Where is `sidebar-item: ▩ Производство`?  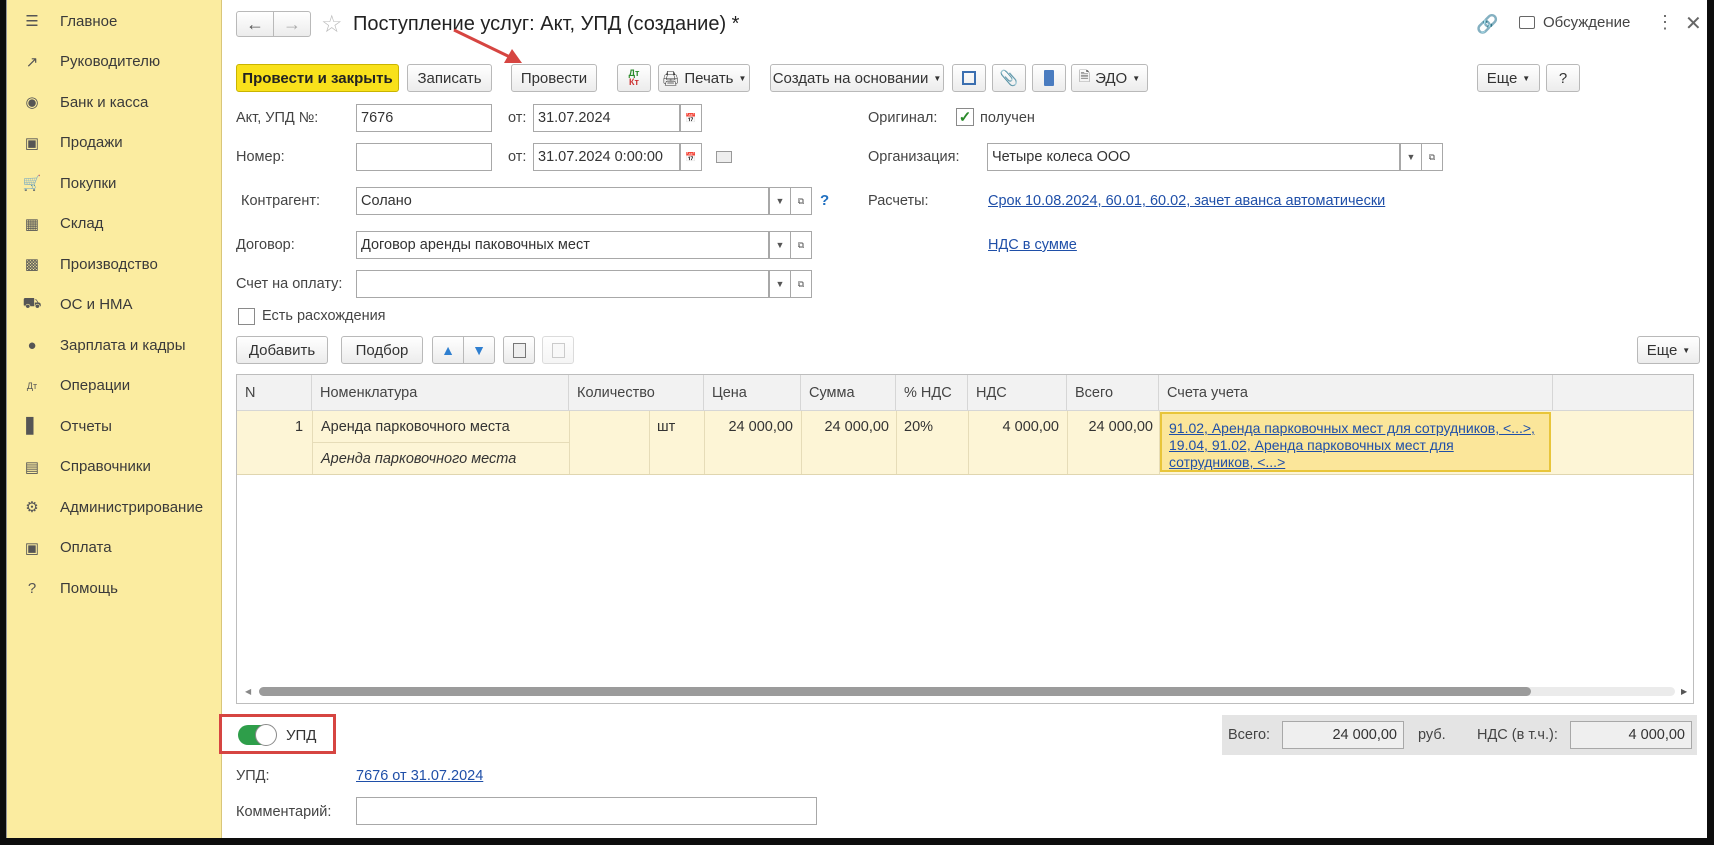
sidebar-item: ▩ Производство is located at coordinates (114, 264).